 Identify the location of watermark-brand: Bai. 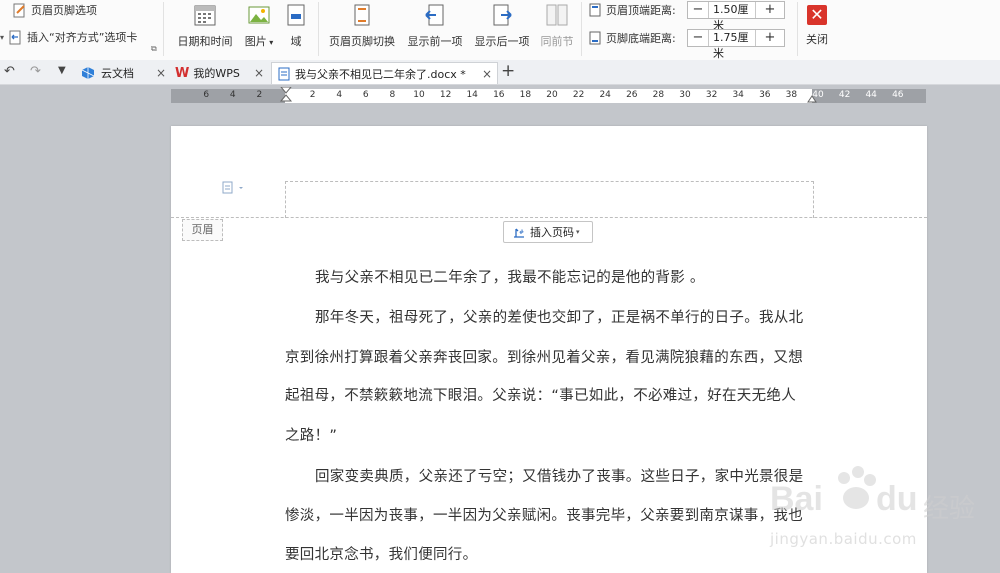
(796, 499).